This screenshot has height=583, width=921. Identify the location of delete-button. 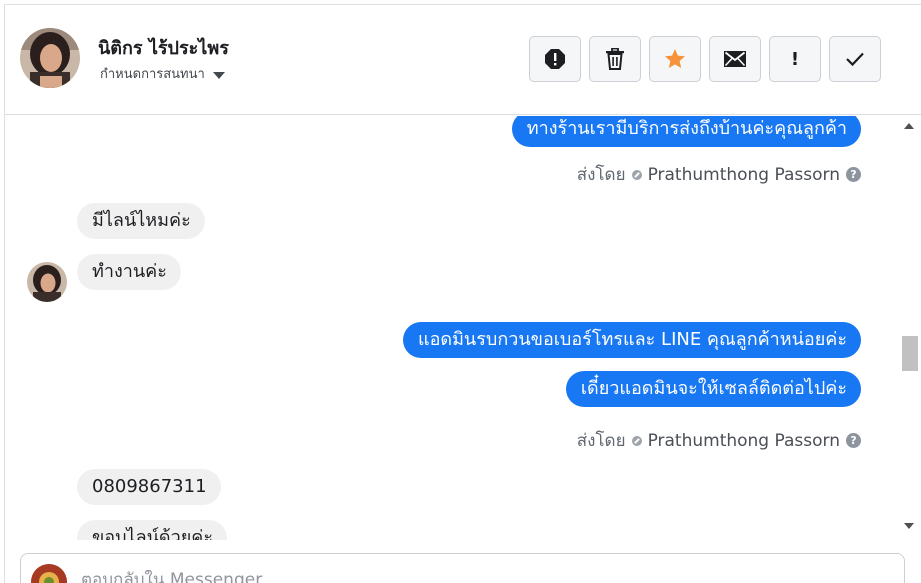
(615, 59).